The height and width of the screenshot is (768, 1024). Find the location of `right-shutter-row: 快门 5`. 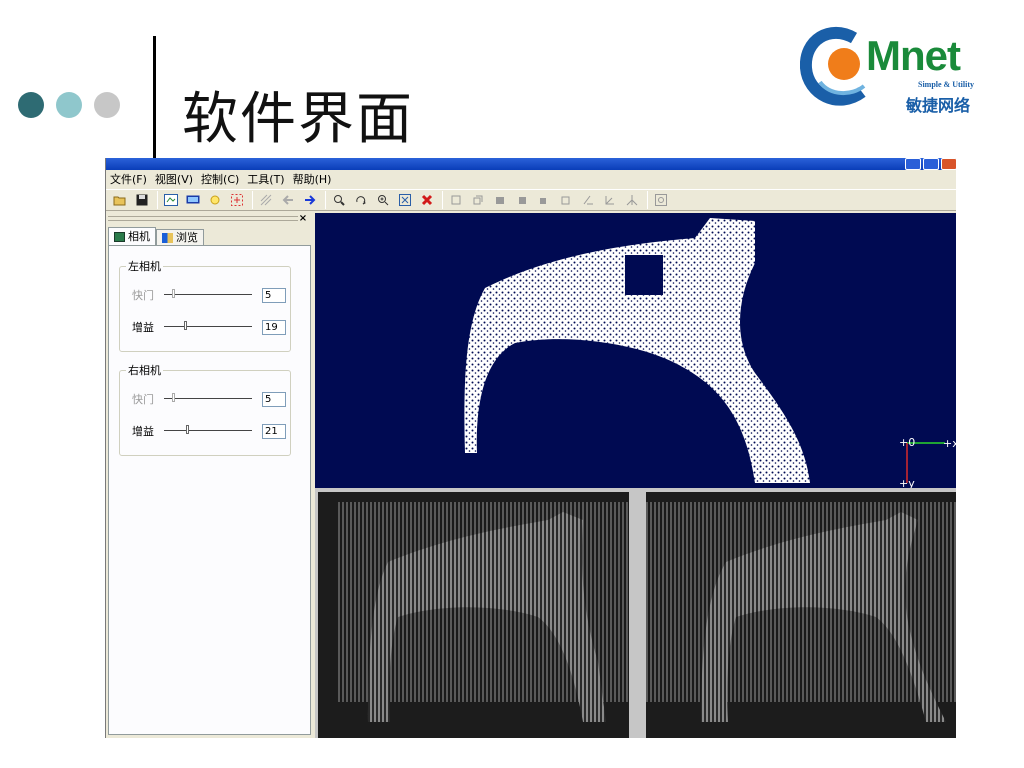

right-shutter-row: 快门 5 is located at coordinates (209, 399).